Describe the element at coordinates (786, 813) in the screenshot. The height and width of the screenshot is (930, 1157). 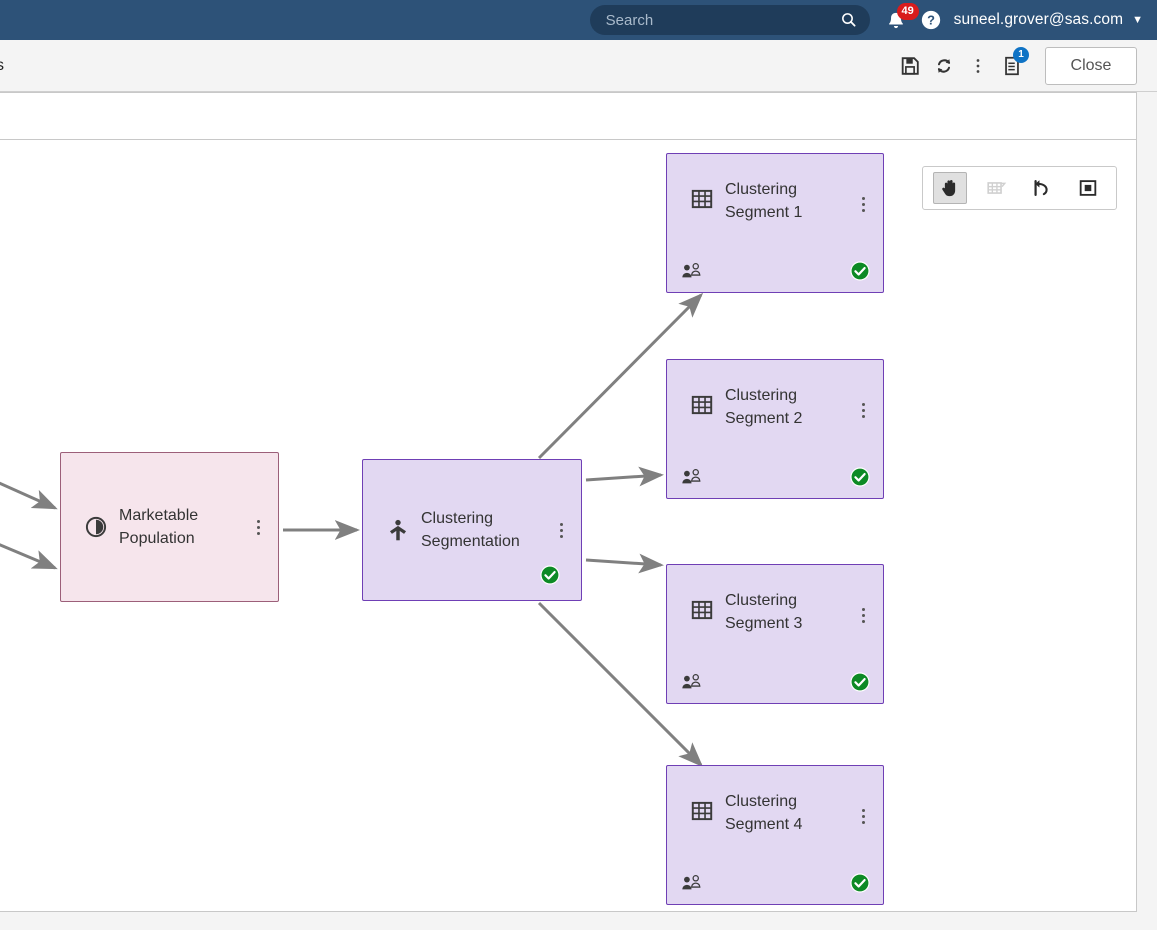
I see `node-title: Clustering Segment 4` at that location.